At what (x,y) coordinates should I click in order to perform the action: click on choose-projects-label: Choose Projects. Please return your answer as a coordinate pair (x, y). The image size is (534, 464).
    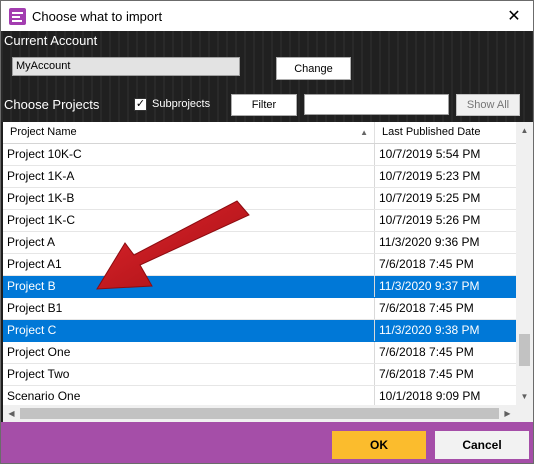
    Looking at the image, I should click on (52, 104).